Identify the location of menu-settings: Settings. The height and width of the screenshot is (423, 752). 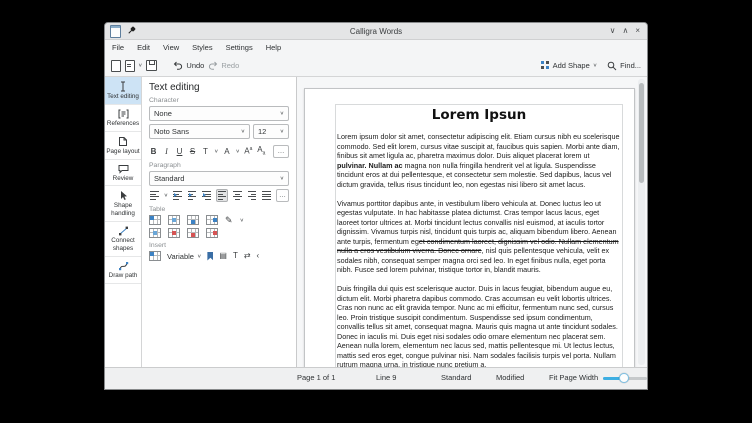
(239, 47).